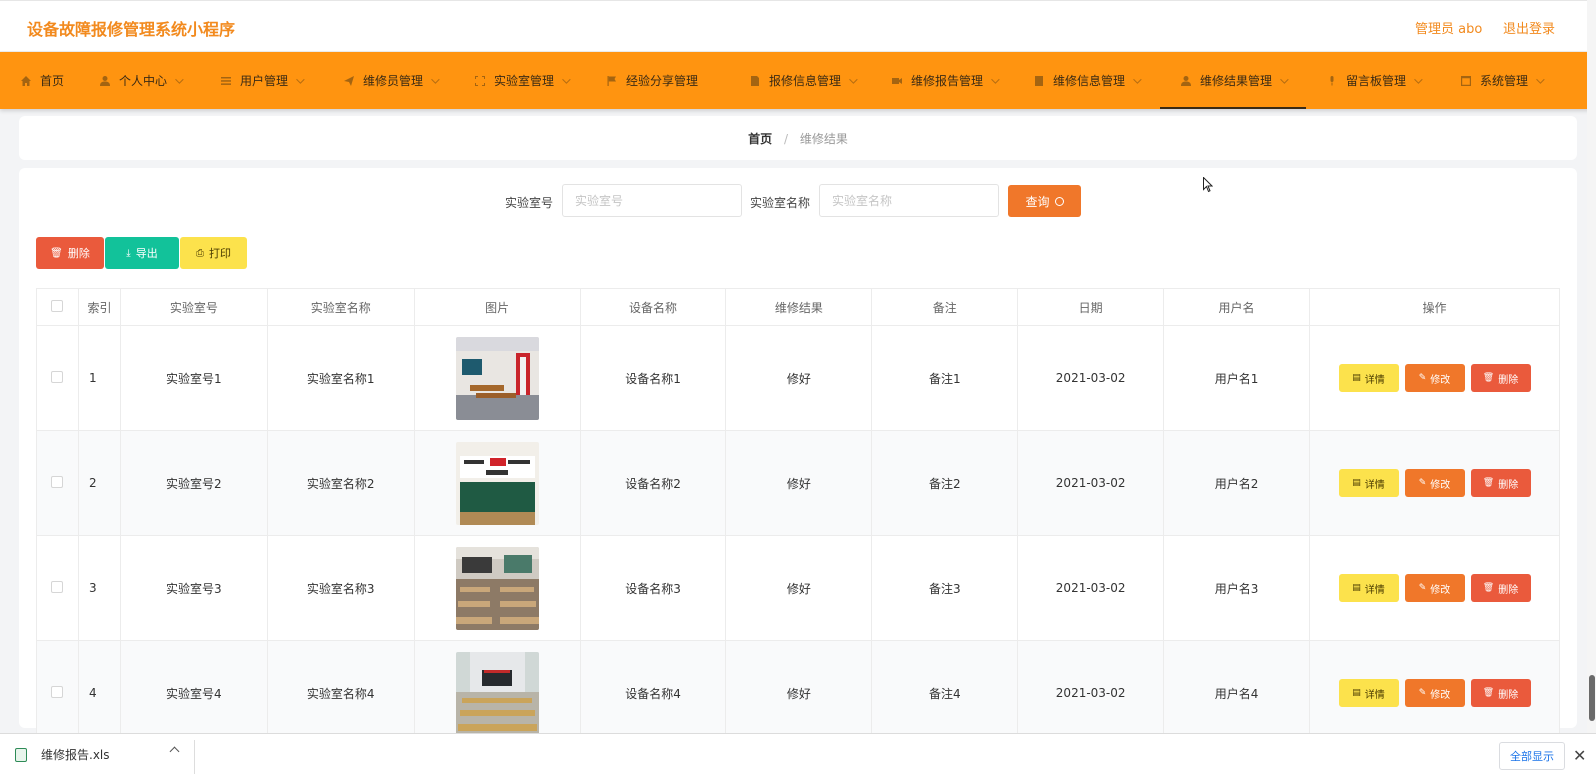  Describe the element at coordinates (340, 307) in the screenshot. I see `column-header: 实验室名称` at that location.